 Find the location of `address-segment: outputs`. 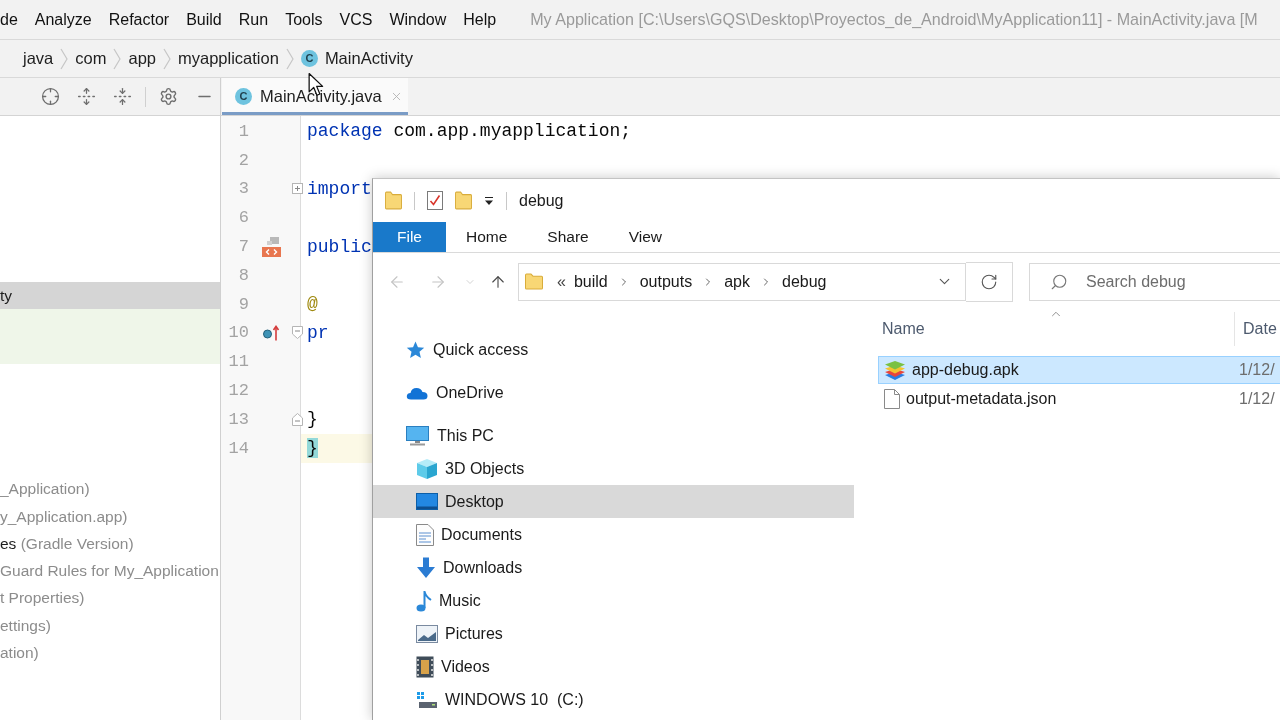

address-segment: outputs is located at coordinates (666, 281).